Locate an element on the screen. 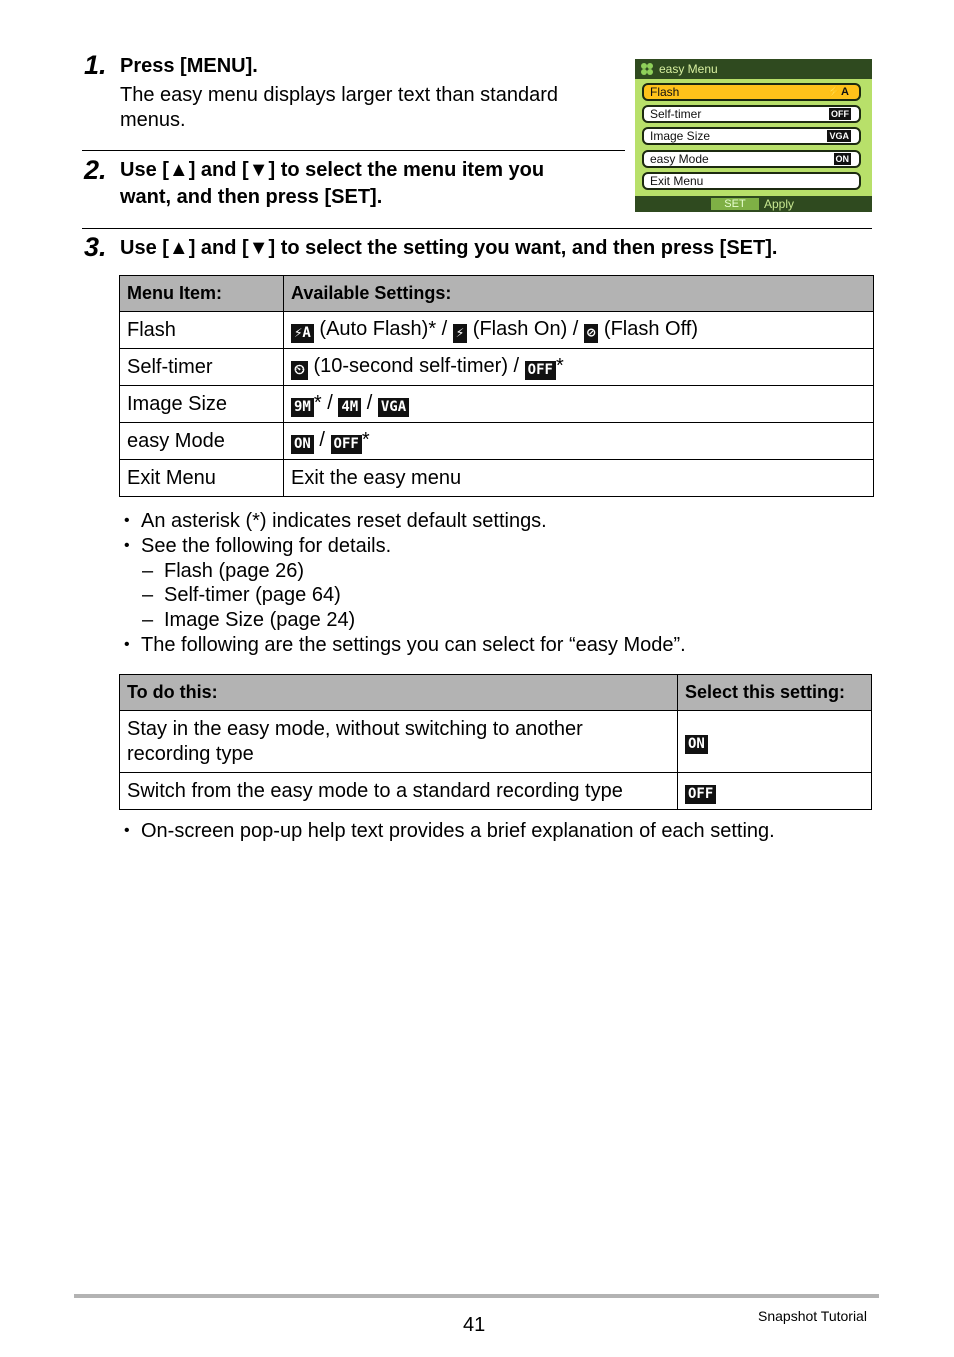 This screenshot has height=1357, width=954. section-name: Snapshot Tutorial is located at coordinates (812, 1316).